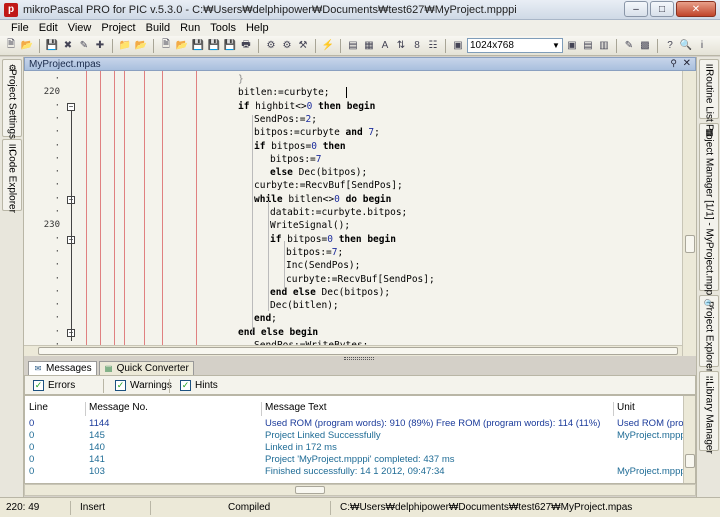  I want to click on save-project-icon: 💾, so click(52, 46).